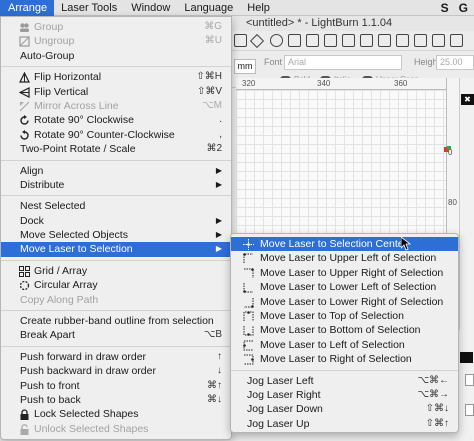 Image resolution: width=474 pixels, height=441 pixels. What do you see at coordinates (116, 120) in the screenshot?
I see `menu-item-rotate-cw: Rotate 90° Clockwise.` at bounding box center [116, 120].